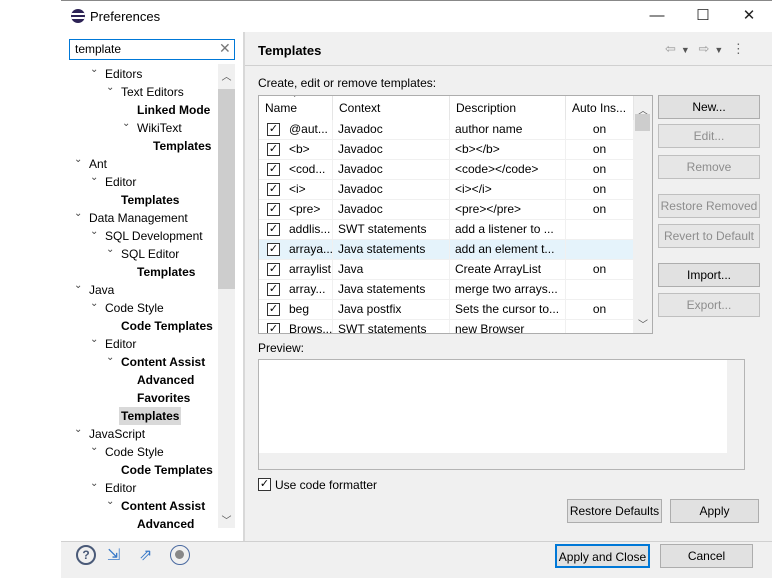 This screenshot has width=772, height=578. I want to click on table-row: ✓ <pre> Javadoc <pre></pre> on, so click(446, 210).